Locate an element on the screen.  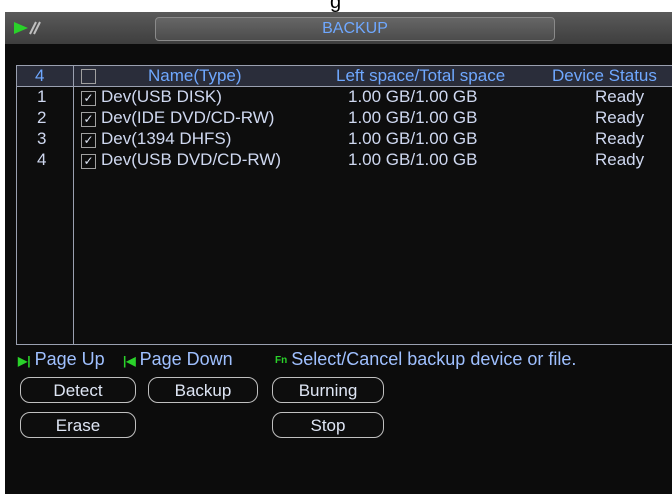
header-device-status: Device Status is located at coordinates (604, 75).